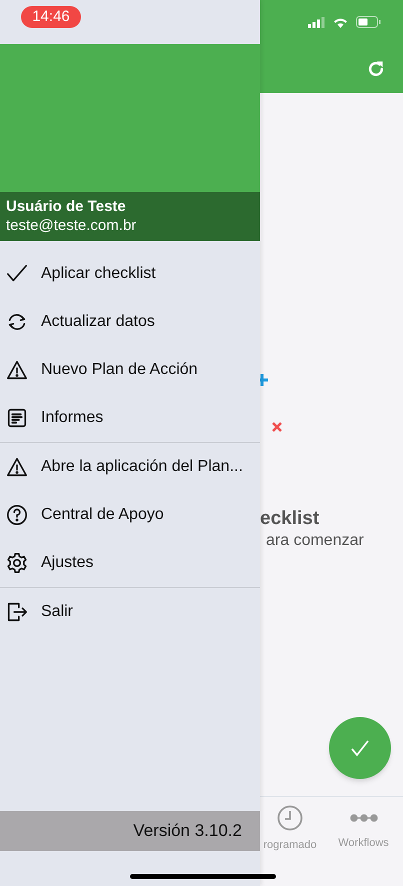  Describe the element at coordinates (290, 818) in the screenshot. I see `clock-icon` at that location.